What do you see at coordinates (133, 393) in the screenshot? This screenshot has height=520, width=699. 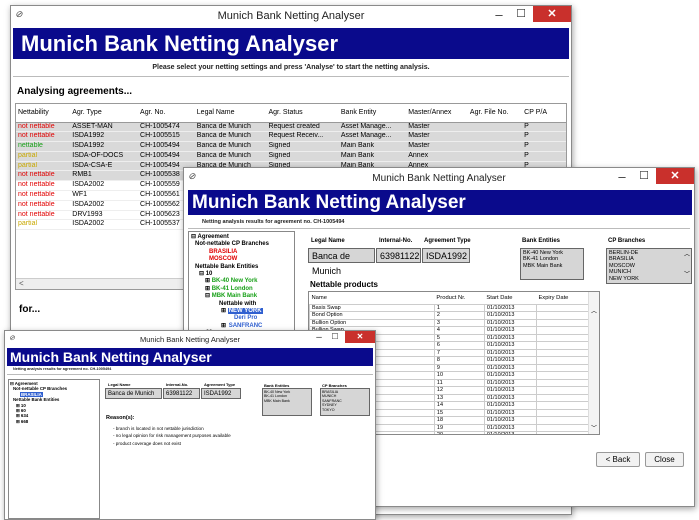 I see `legal-name-field: Banca de Munich` at bounding box center [133, 393].